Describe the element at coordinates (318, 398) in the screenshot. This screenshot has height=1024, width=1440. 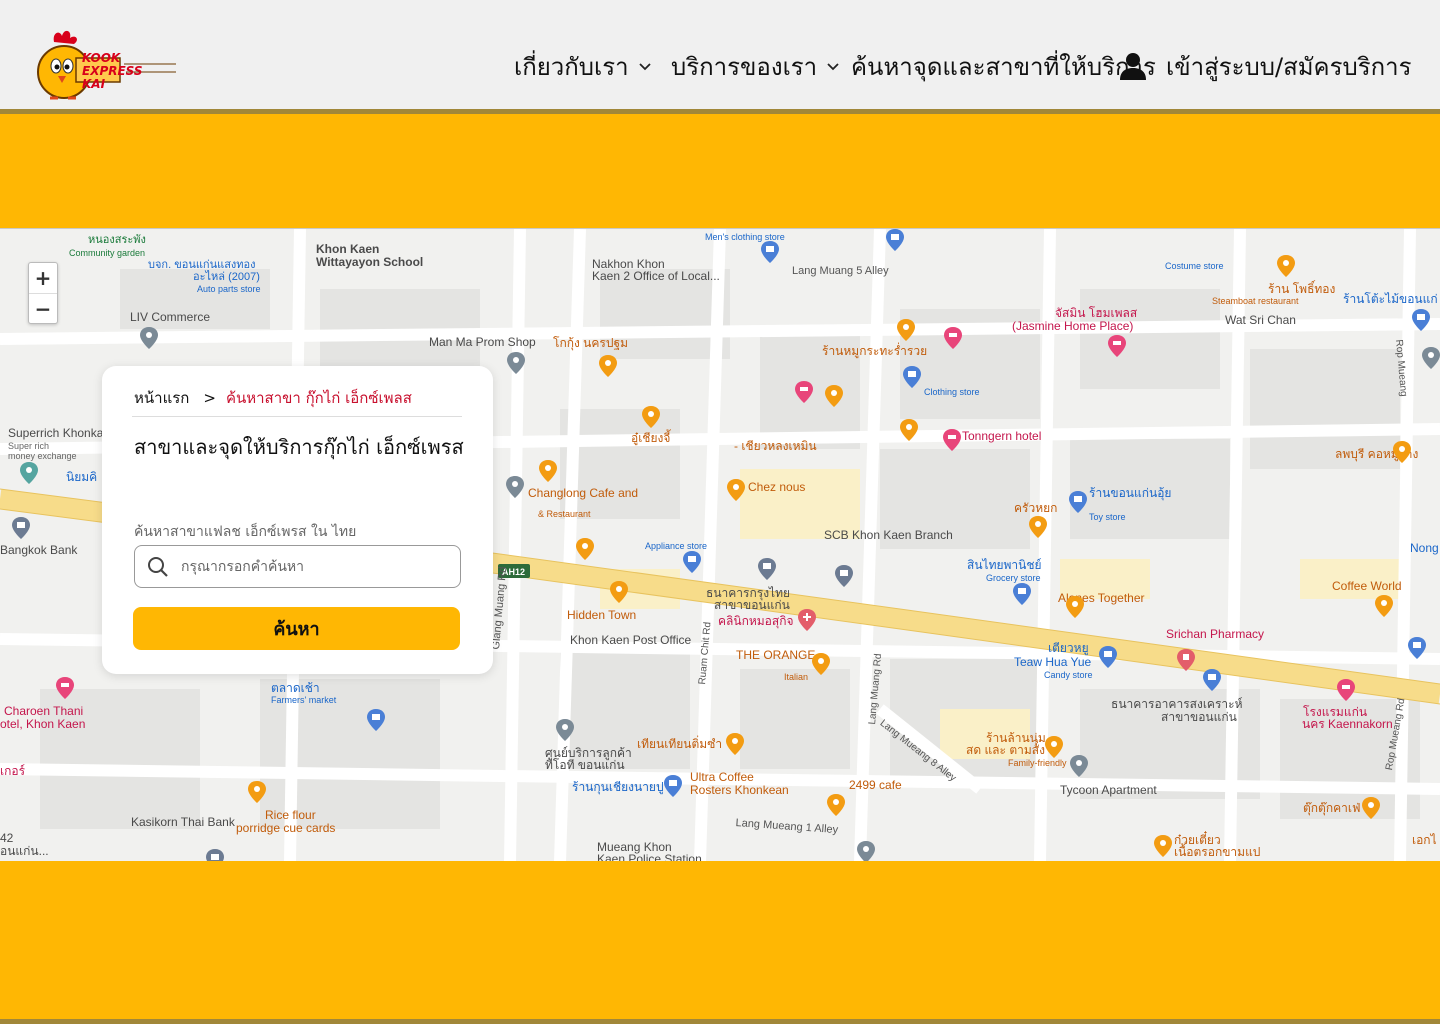
I see `breadcrumb-current: ค้นหาสาขา กุ๊กไก่ เอ็กซ์เพลส` at that location.